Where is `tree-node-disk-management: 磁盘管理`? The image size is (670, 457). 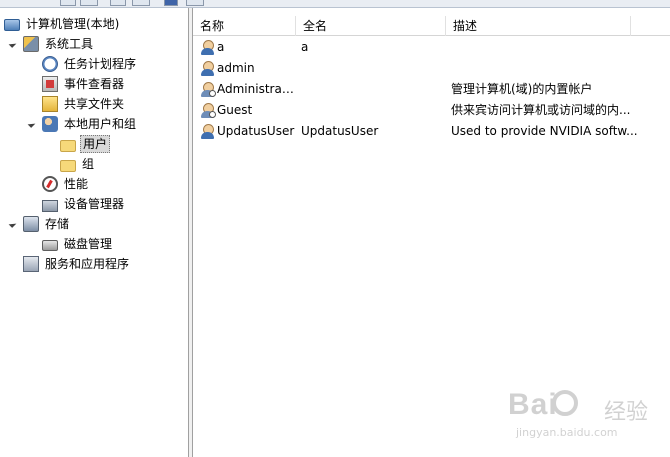 tree-node-disk-management: 磁盘管理 is located at coordinates (78, 244).